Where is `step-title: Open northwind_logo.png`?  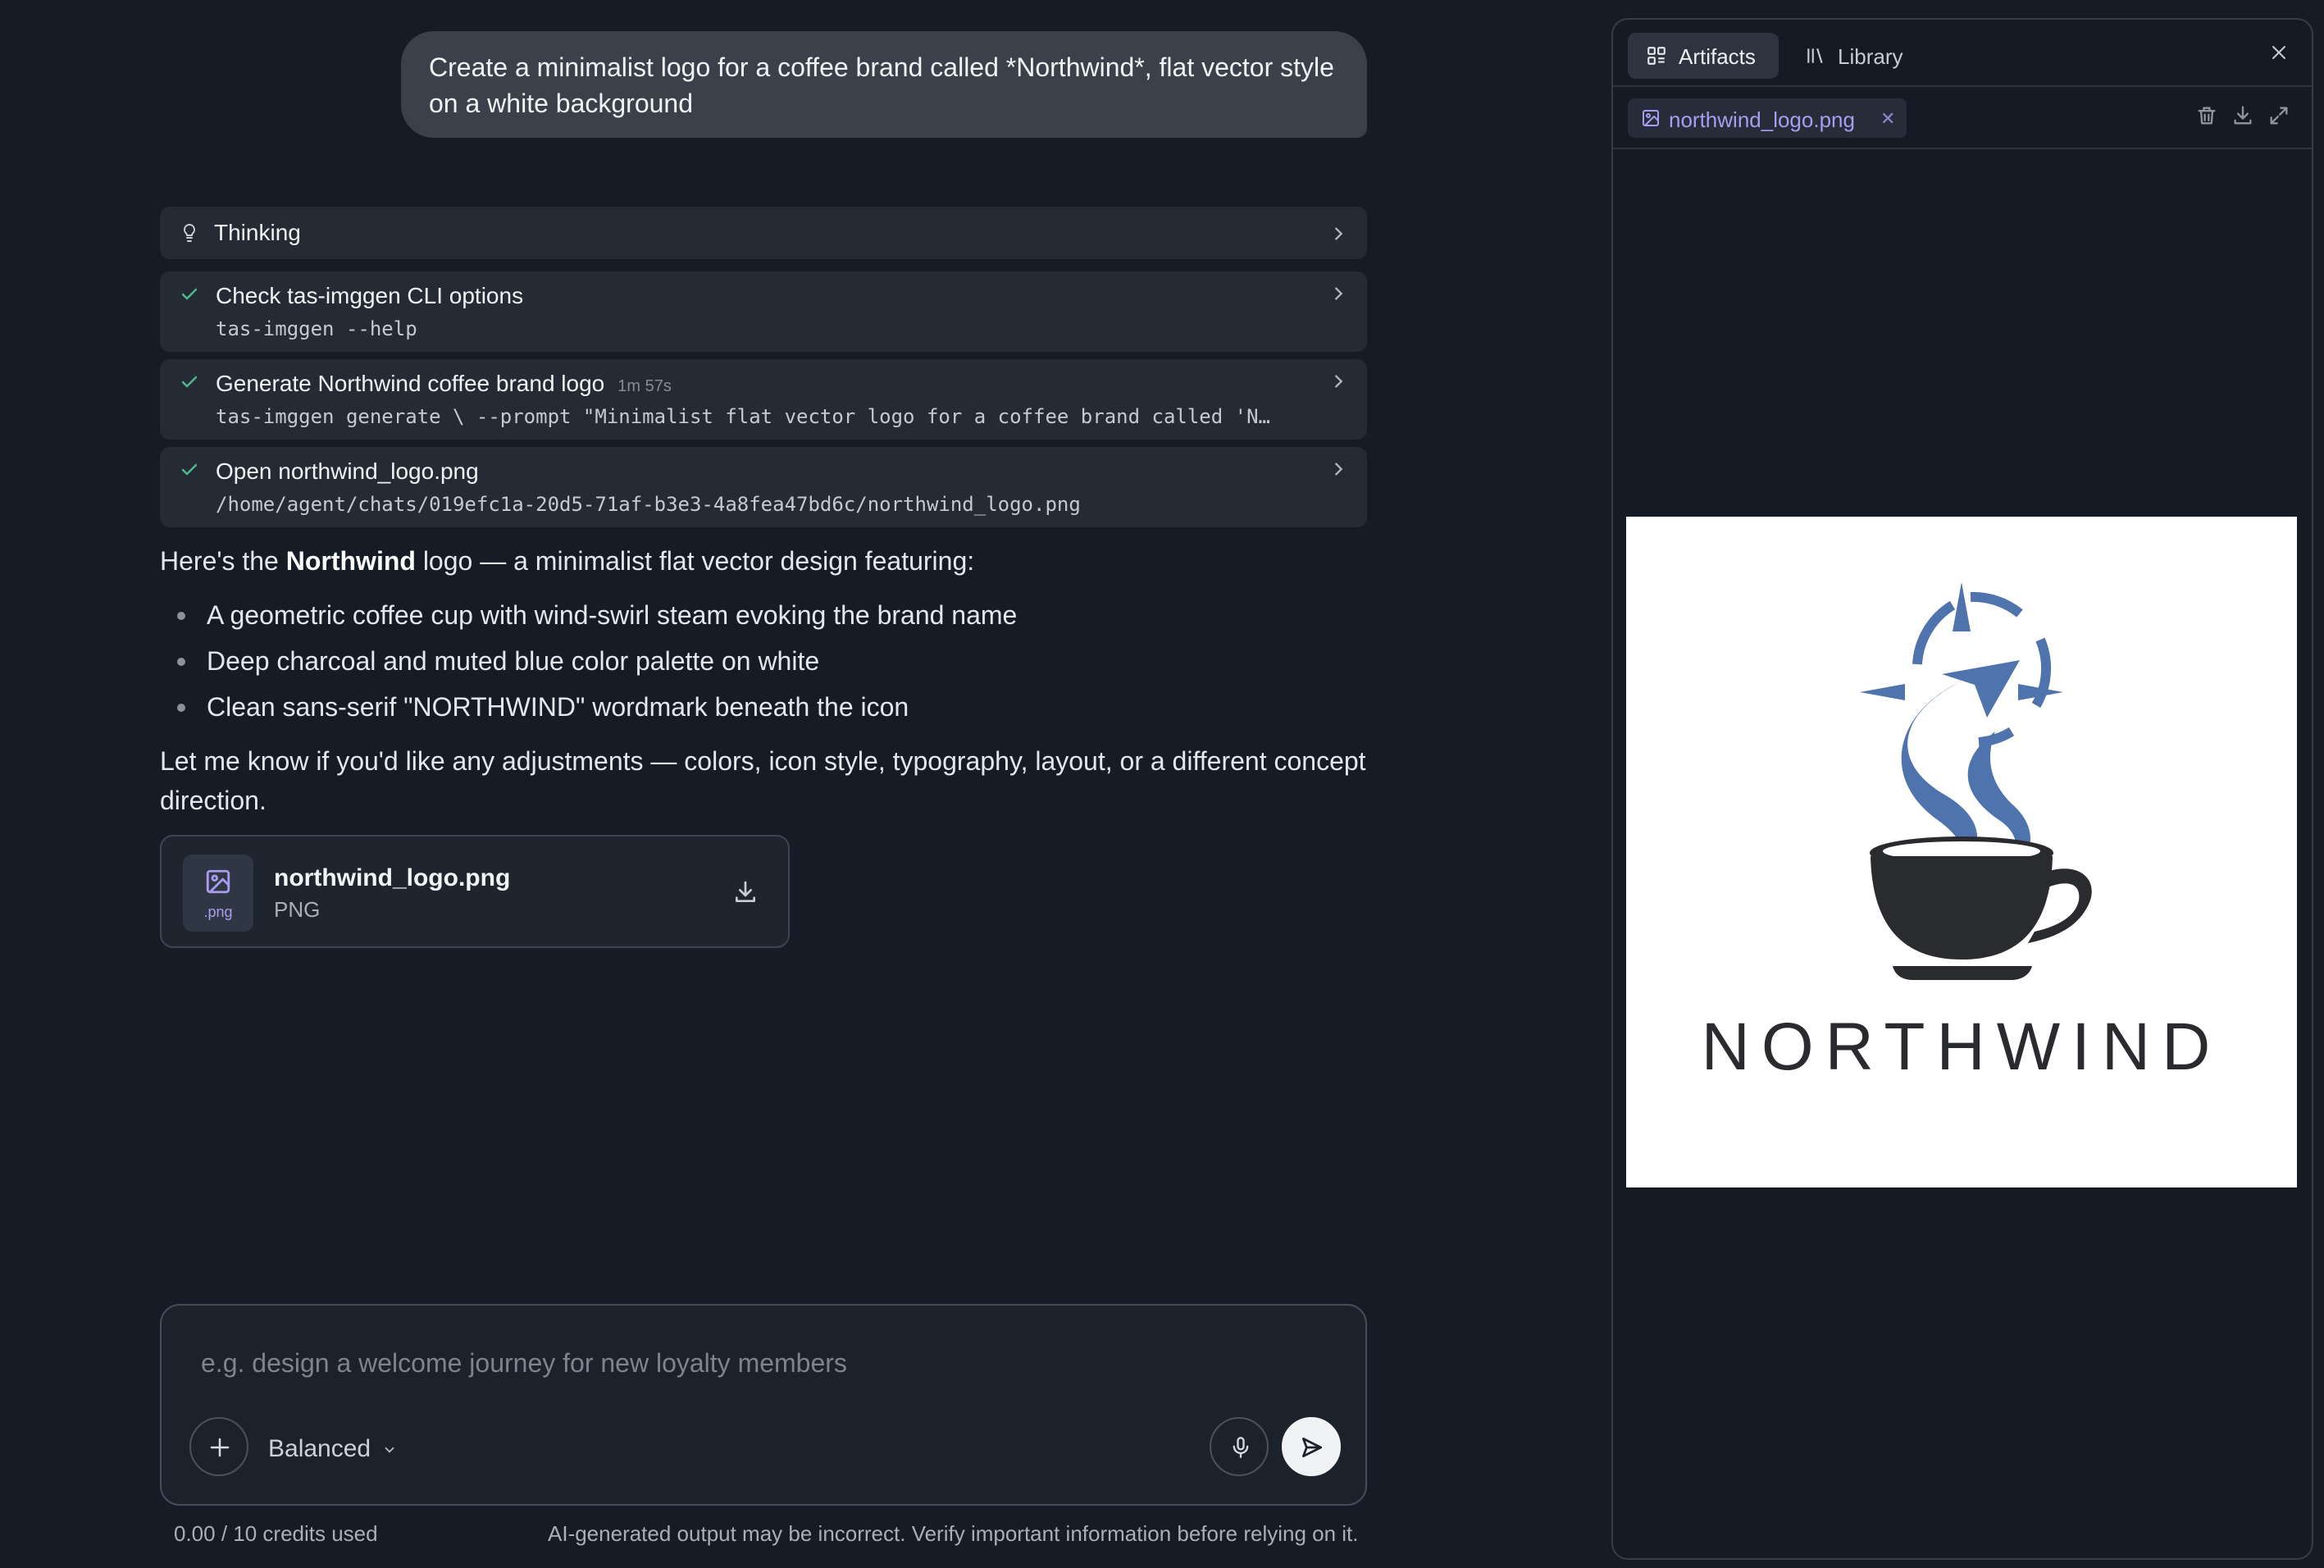
step-title: Open northwind_logo.png is located at coordinates (347, 471).